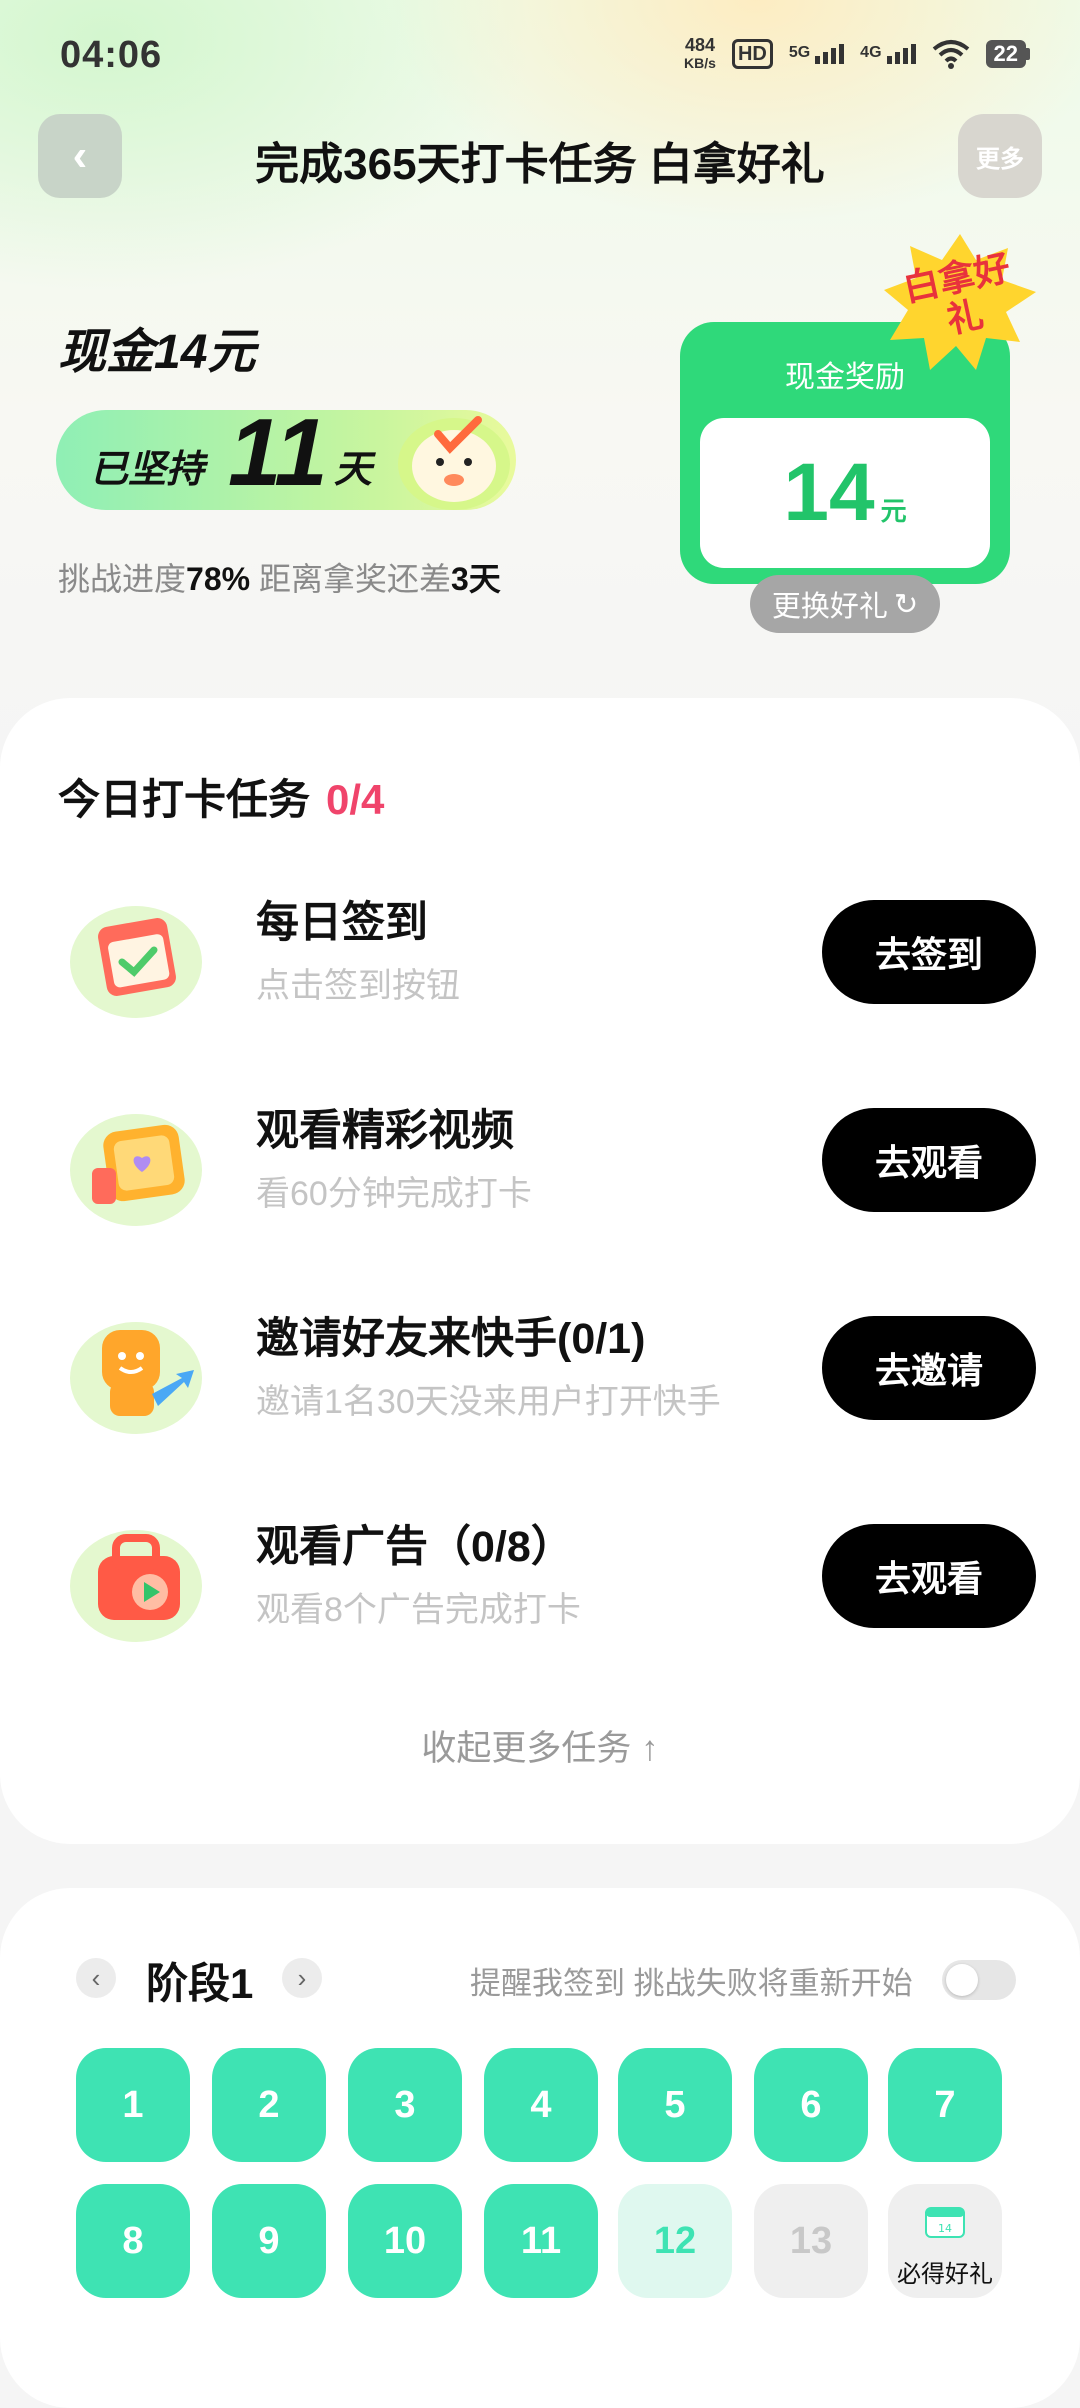  What do you see at coordinates (945, 2105) in the screenshot?
I see `day-cell: 7` at bounding box center [945, 2105].